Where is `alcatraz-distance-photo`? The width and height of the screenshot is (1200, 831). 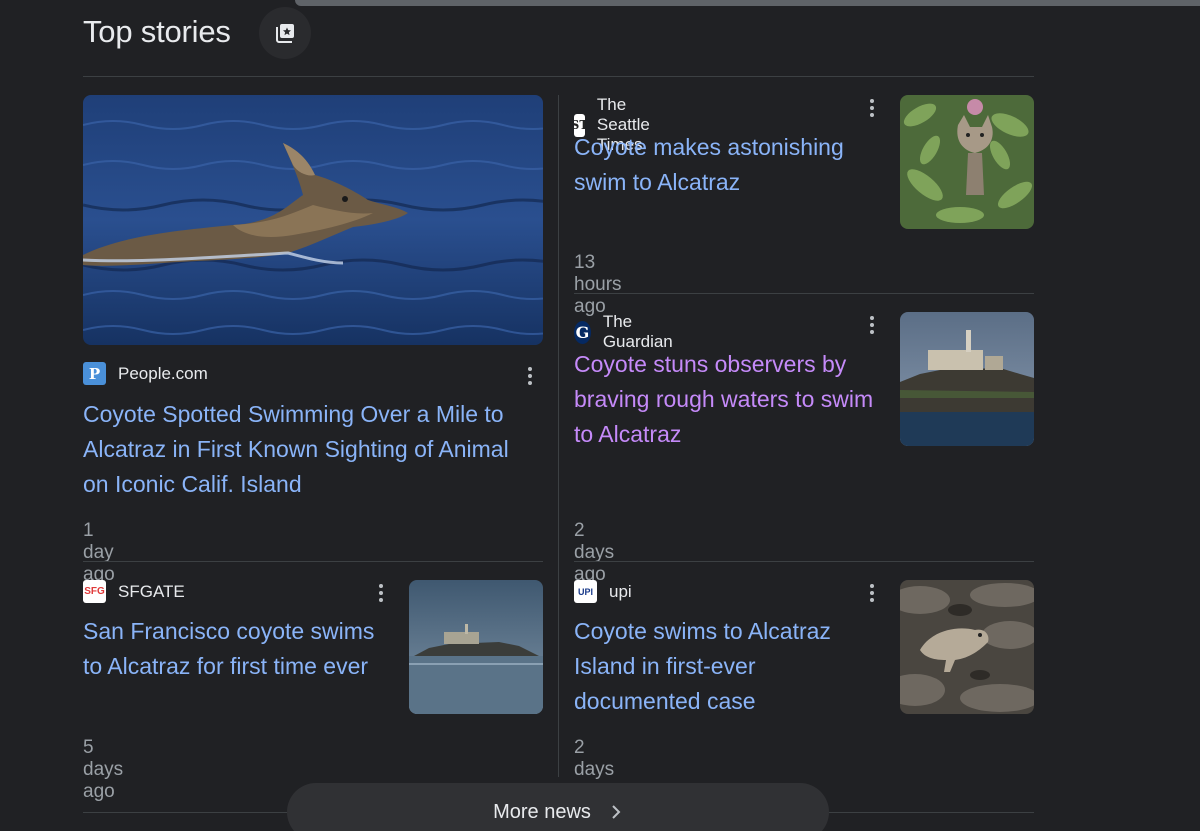
alcatraz-distance-photo is located at coordinates (476, 647).